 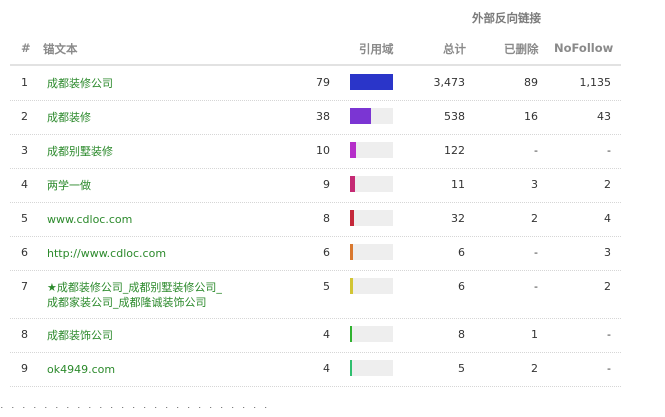 I want to click on column-header-anchor: 锚文本, so click(x=60, y=49).